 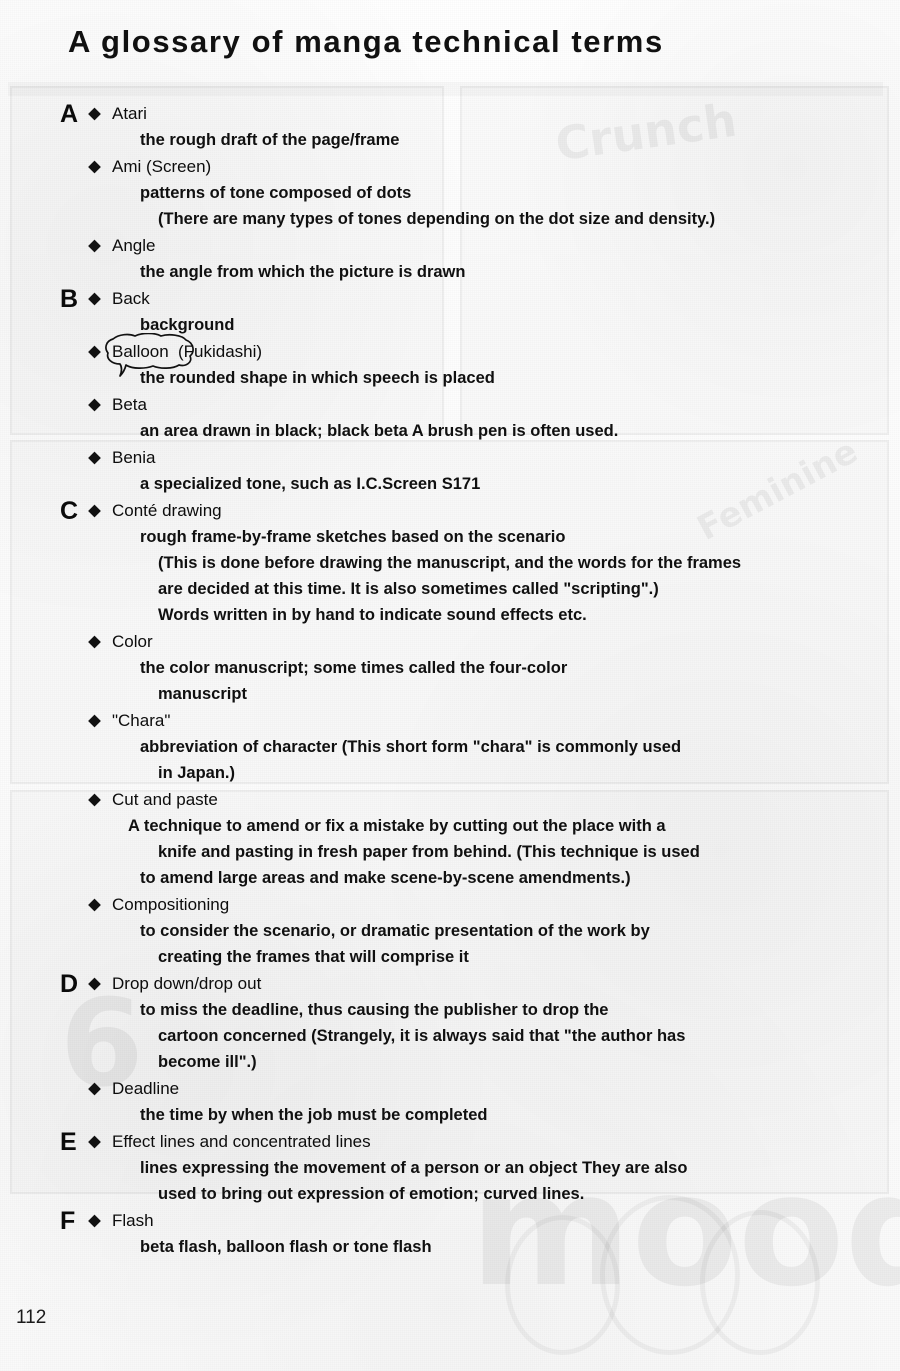 What do you see at coordinates (450, 1088) in the screenshot?
I see `term-line: Deadline` at bounding box center [450, 1088].